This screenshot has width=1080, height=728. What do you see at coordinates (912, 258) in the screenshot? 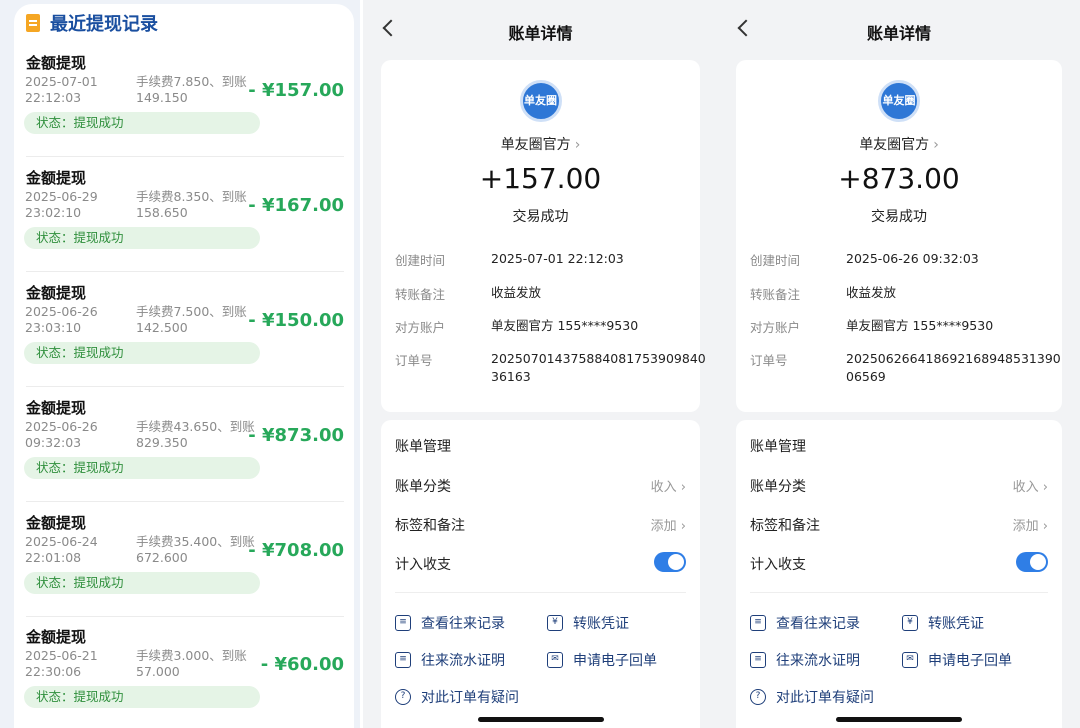
I see `field-value: 2025-06-26 09:32:03` at bounding box center [912, 258].